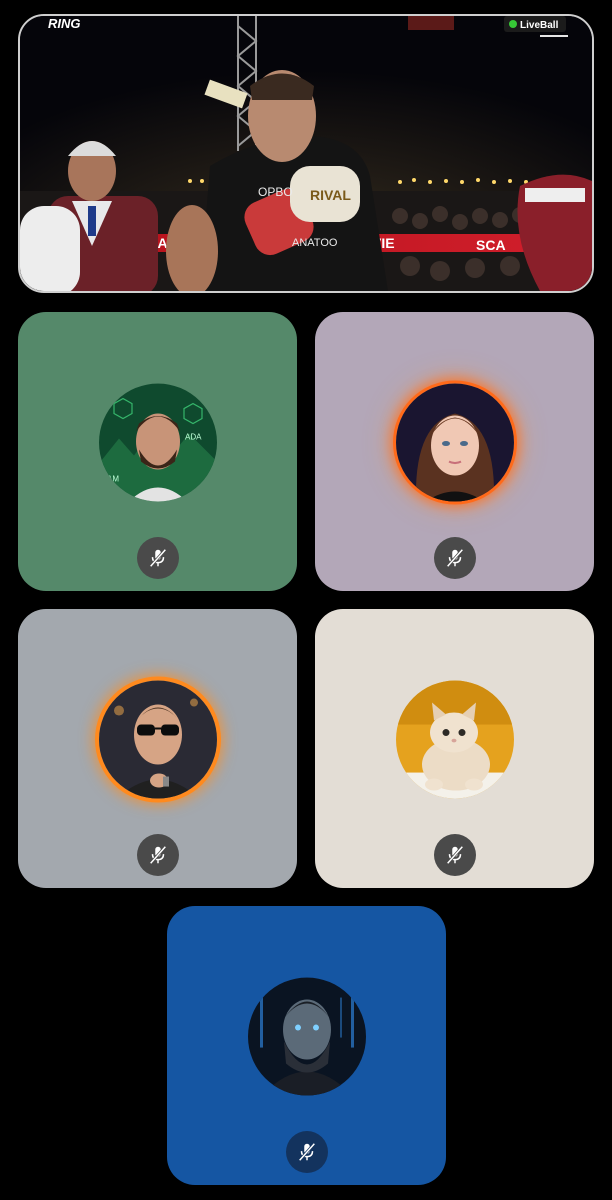 Image resolution: width=612 pixels, height=1200 pixels. What do you see at coordinates (306, 1036) in the screenshot?
I see `warrior-avatar` at bounding box center [306, 1036].